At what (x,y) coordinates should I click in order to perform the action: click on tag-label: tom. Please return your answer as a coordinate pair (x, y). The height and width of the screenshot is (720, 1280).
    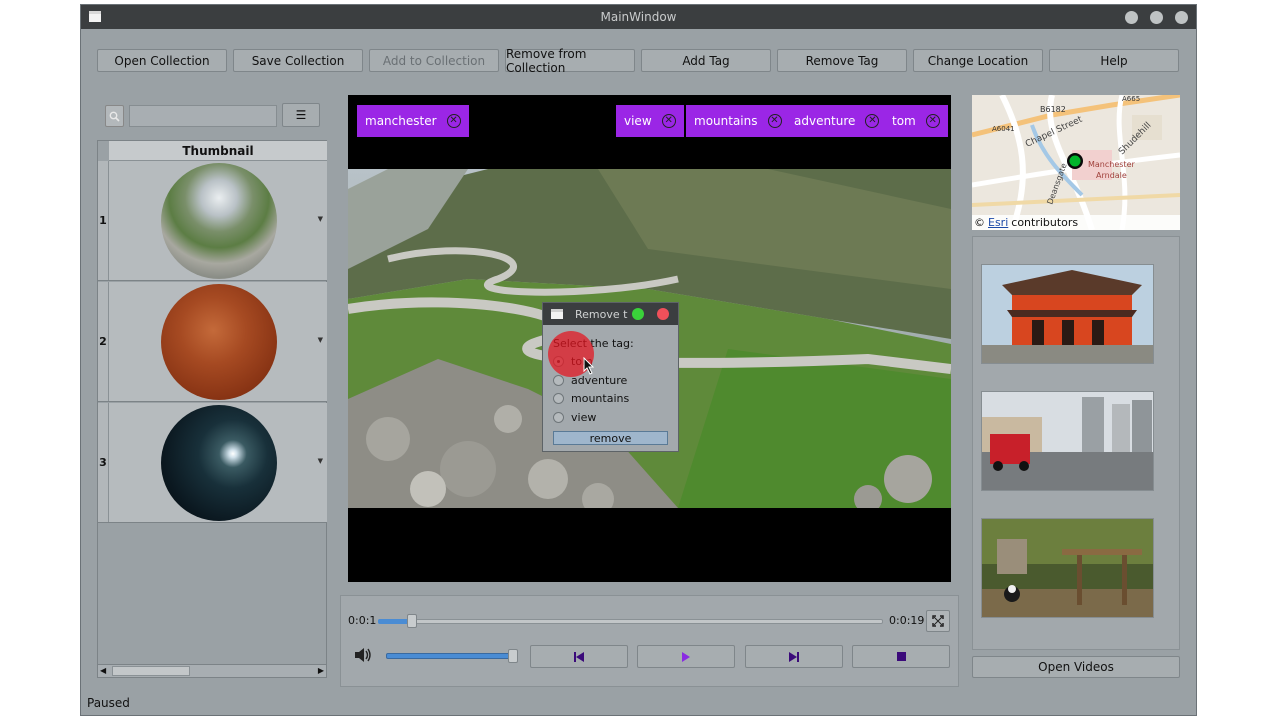
    Looking at the image, I should click on (904, 121).